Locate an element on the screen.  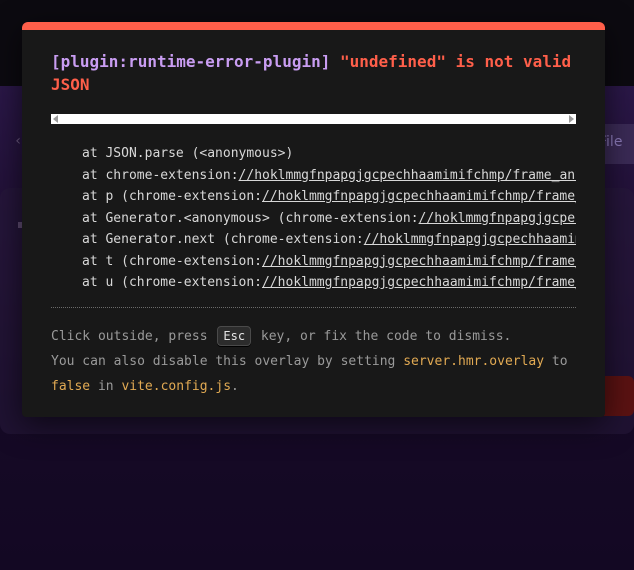
stack-text: at u (chrome-extension: is located at coordinates (172, 282).